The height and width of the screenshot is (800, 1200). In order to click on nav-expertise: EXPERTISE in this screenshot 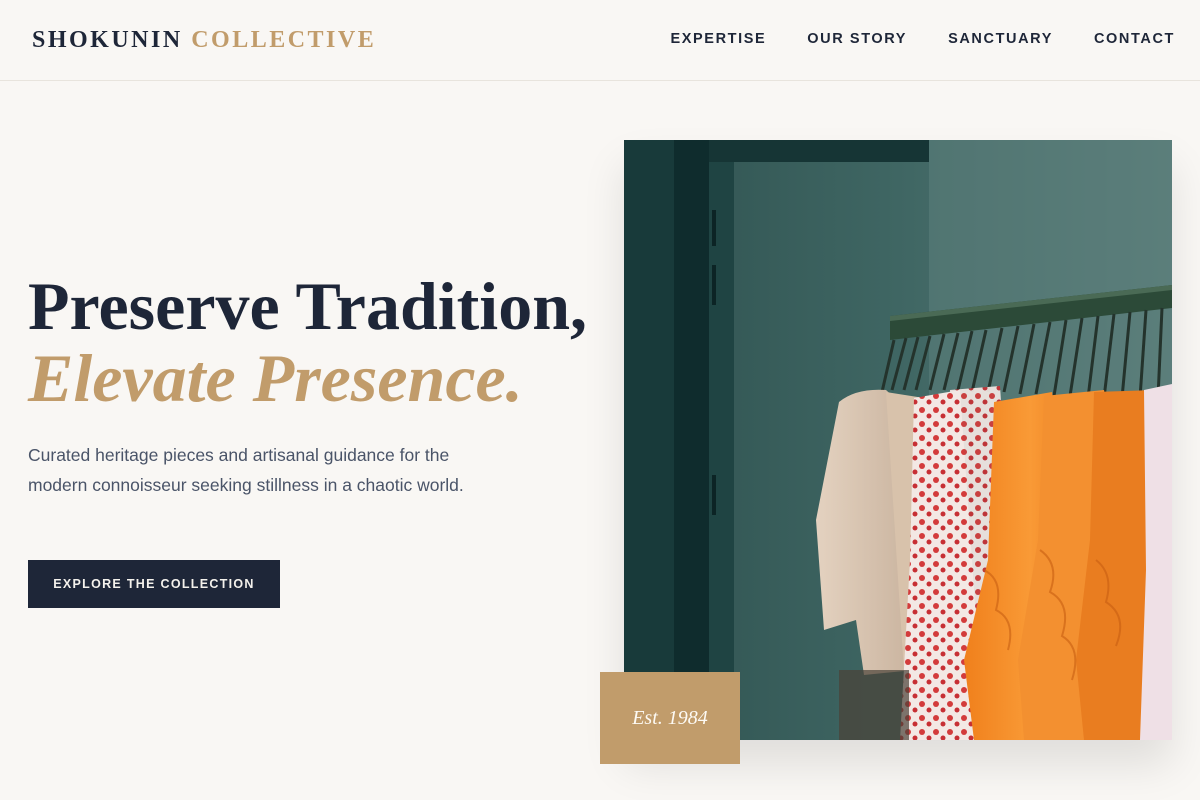, I will do `click(718, 39)`.